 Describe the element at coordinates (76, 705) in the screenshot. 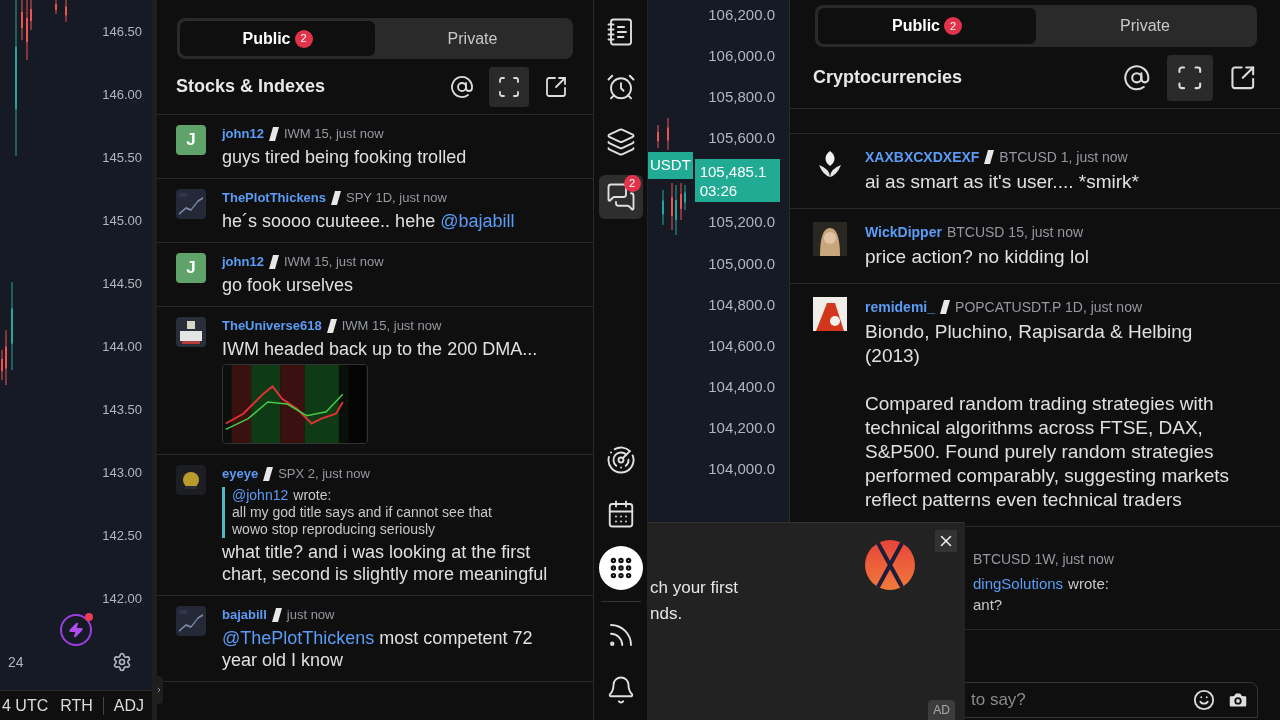

I see `chart-setting: RTH` at that location.